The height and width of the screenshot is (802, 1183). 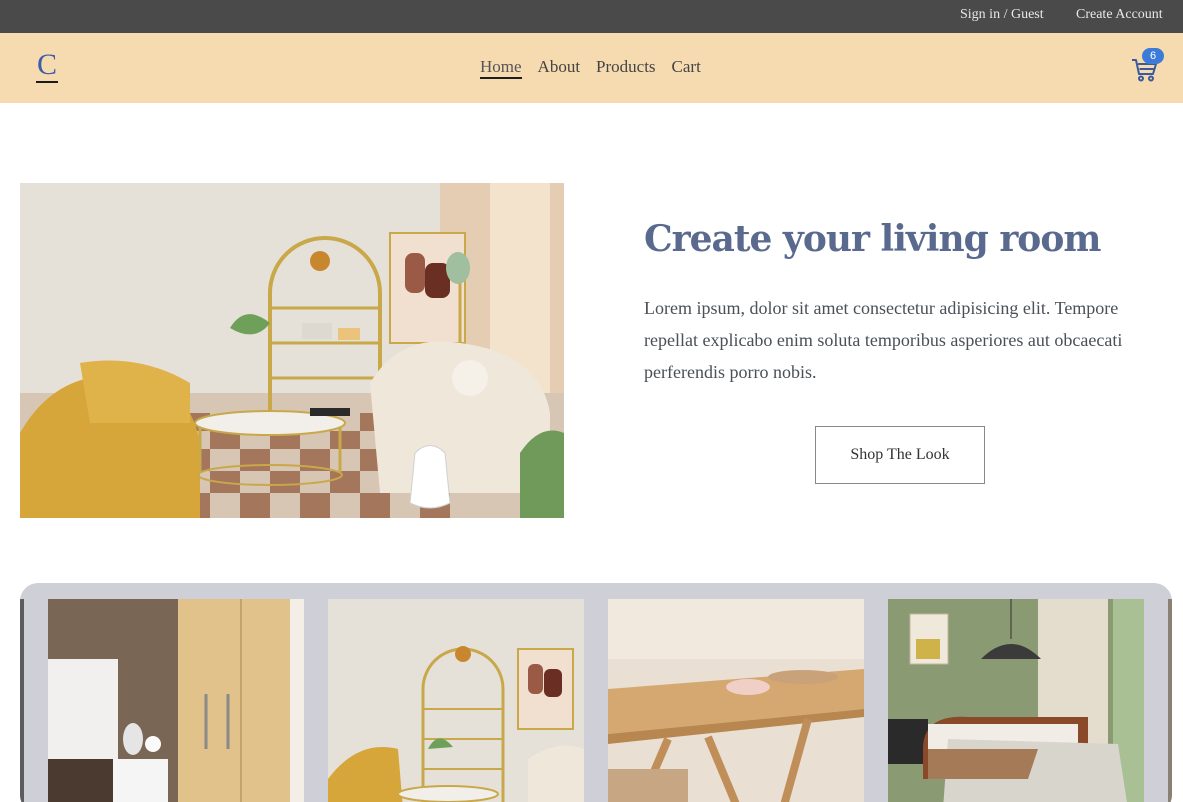 I want to click on carousel-slide-bedroom-wardrobe, so click(x=176, y=700).